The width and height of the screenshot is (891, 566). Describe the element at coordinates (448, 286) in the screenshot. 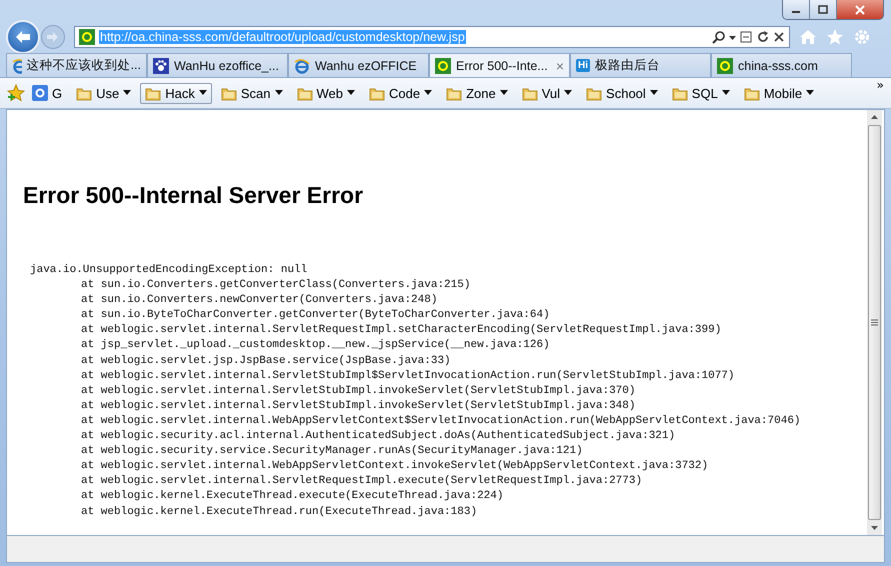

I see `stack-frame: at sun.io.Converters.getConverterClass(Converters.java:215)` at that location.